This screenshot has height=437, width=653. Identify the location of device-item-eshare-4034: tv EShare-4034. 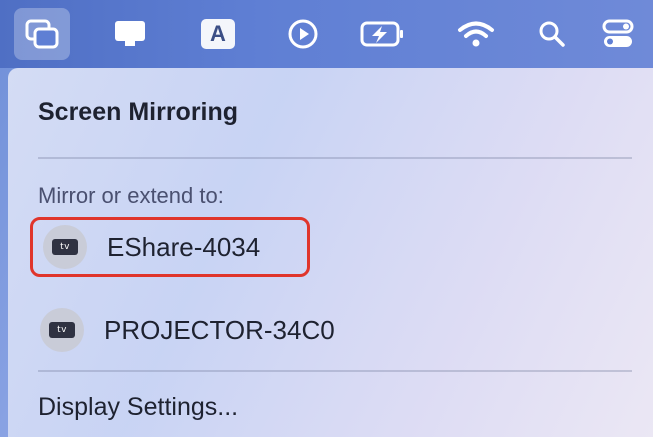
(170, 247).